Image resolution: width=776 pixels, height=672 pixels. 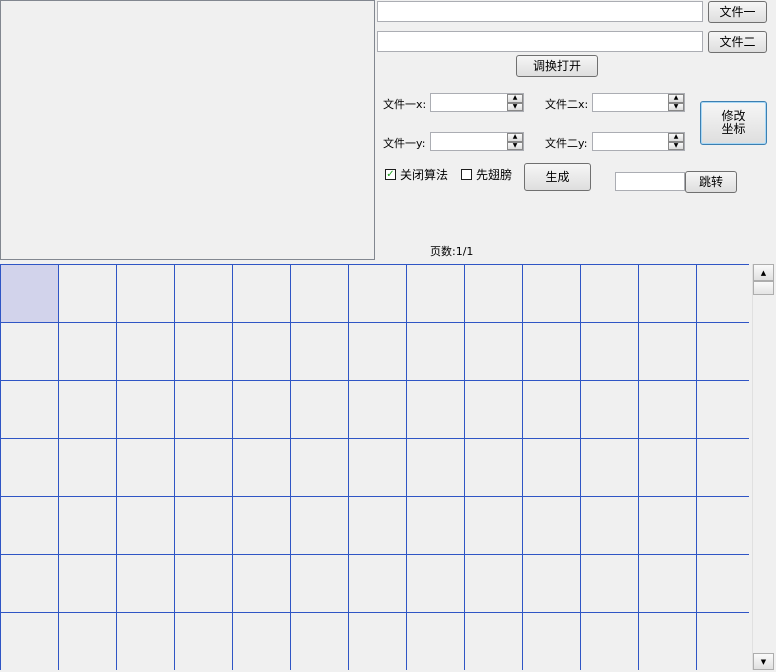 What do you see at coordinates (477, 141) in the screenshot?
I see `file1-y-spinner: ▲ ▼` at bounding box center [477, 141].